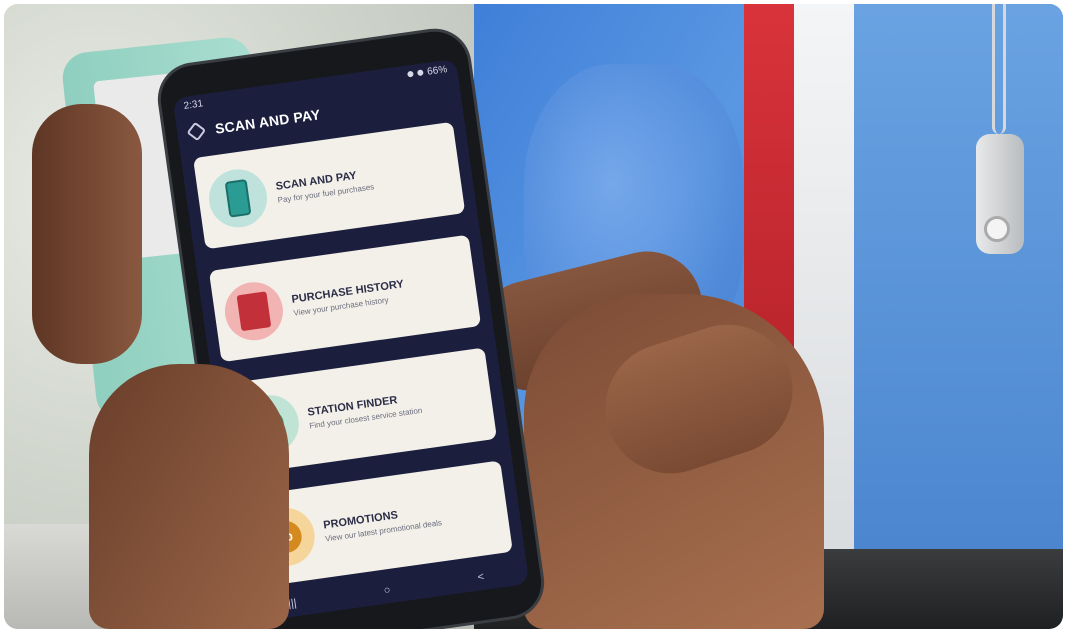 The width and height of the screenshot is (1067, 633). Describe the element at coordinates (437, 70) in the screenshot. I see `battery-level: 66%` at that location.